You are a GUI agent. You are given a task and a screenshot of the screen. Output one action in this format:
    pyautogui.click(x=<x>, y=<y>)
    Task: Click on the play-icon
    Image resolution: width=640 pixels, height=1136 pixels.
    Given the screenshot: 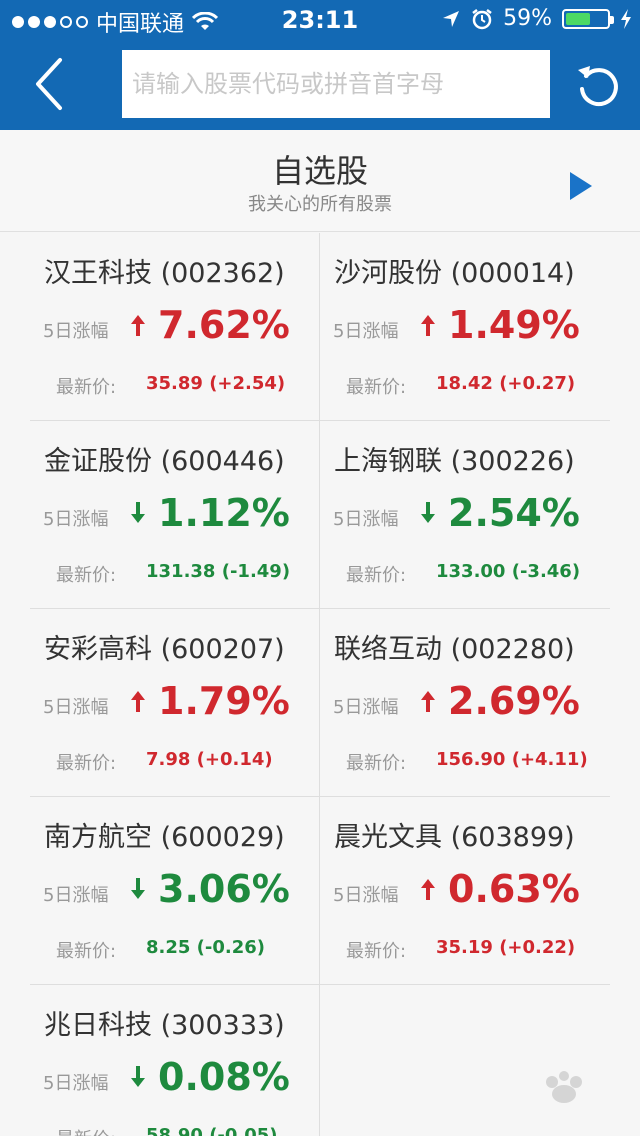 What is the action you would take?
    pyautogui.click(x=580, y=186)
    